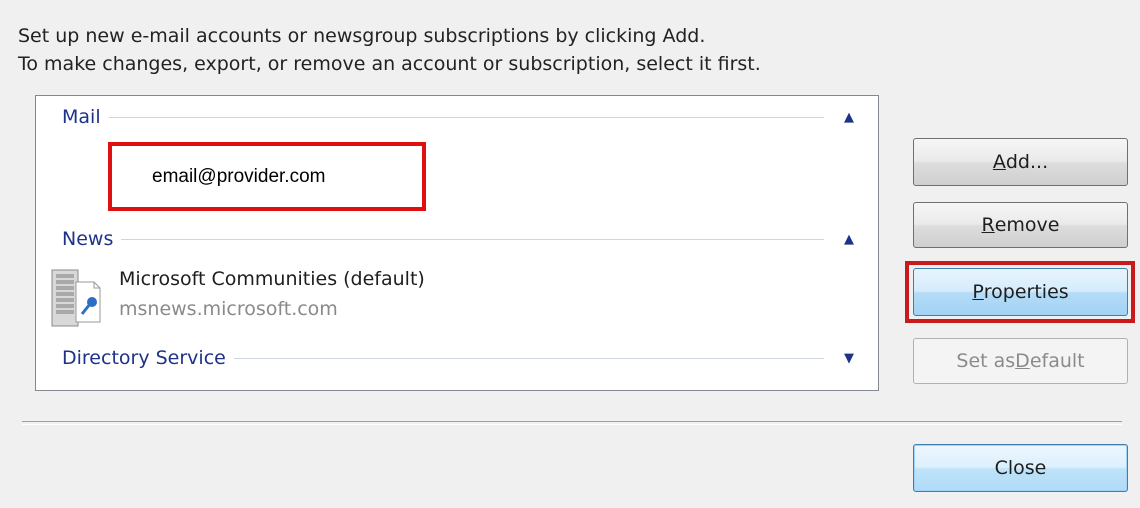 The height and width of the screenshot is (508, 1140). What do you see at coordinates (144, 358) in the screenshot?
I see `group-title-directory: Directory Service` at bounding box center [144, 358].